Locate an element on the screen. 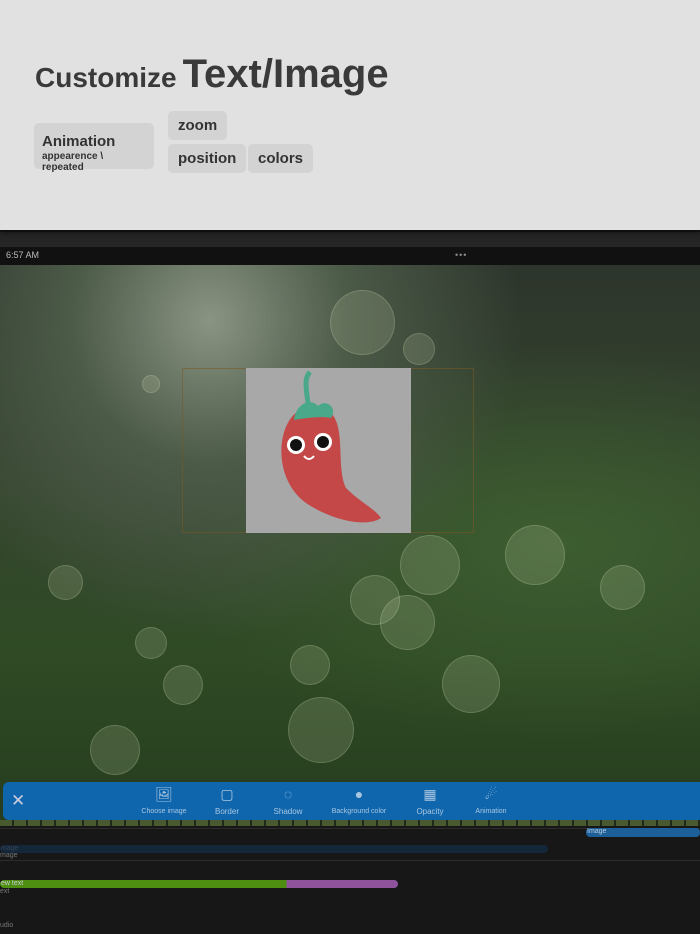 Image resolution: width=700 pixels, height=934 pixels. chip-animation: Animation appearence \ repeated is located at coordinates (94, 148).